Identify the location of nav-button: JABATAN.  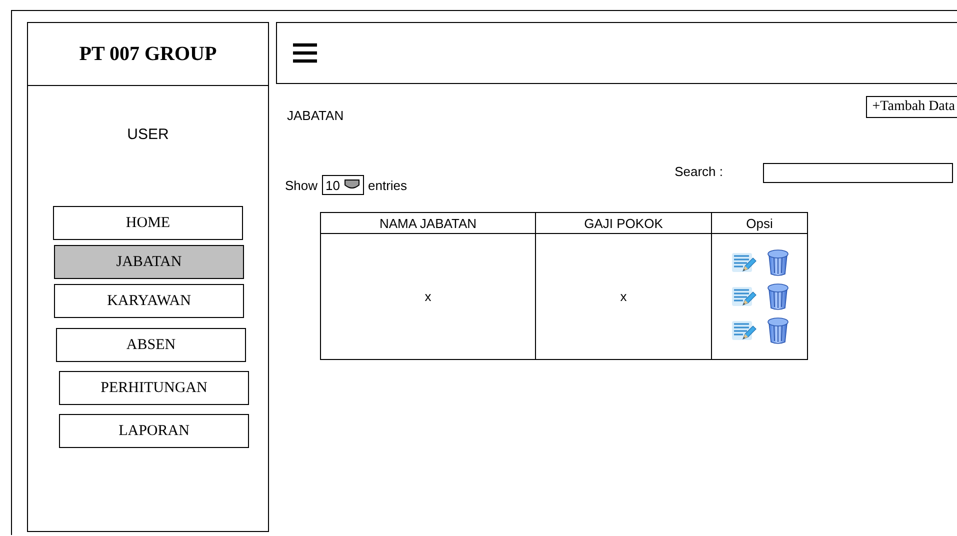
(149, 262).